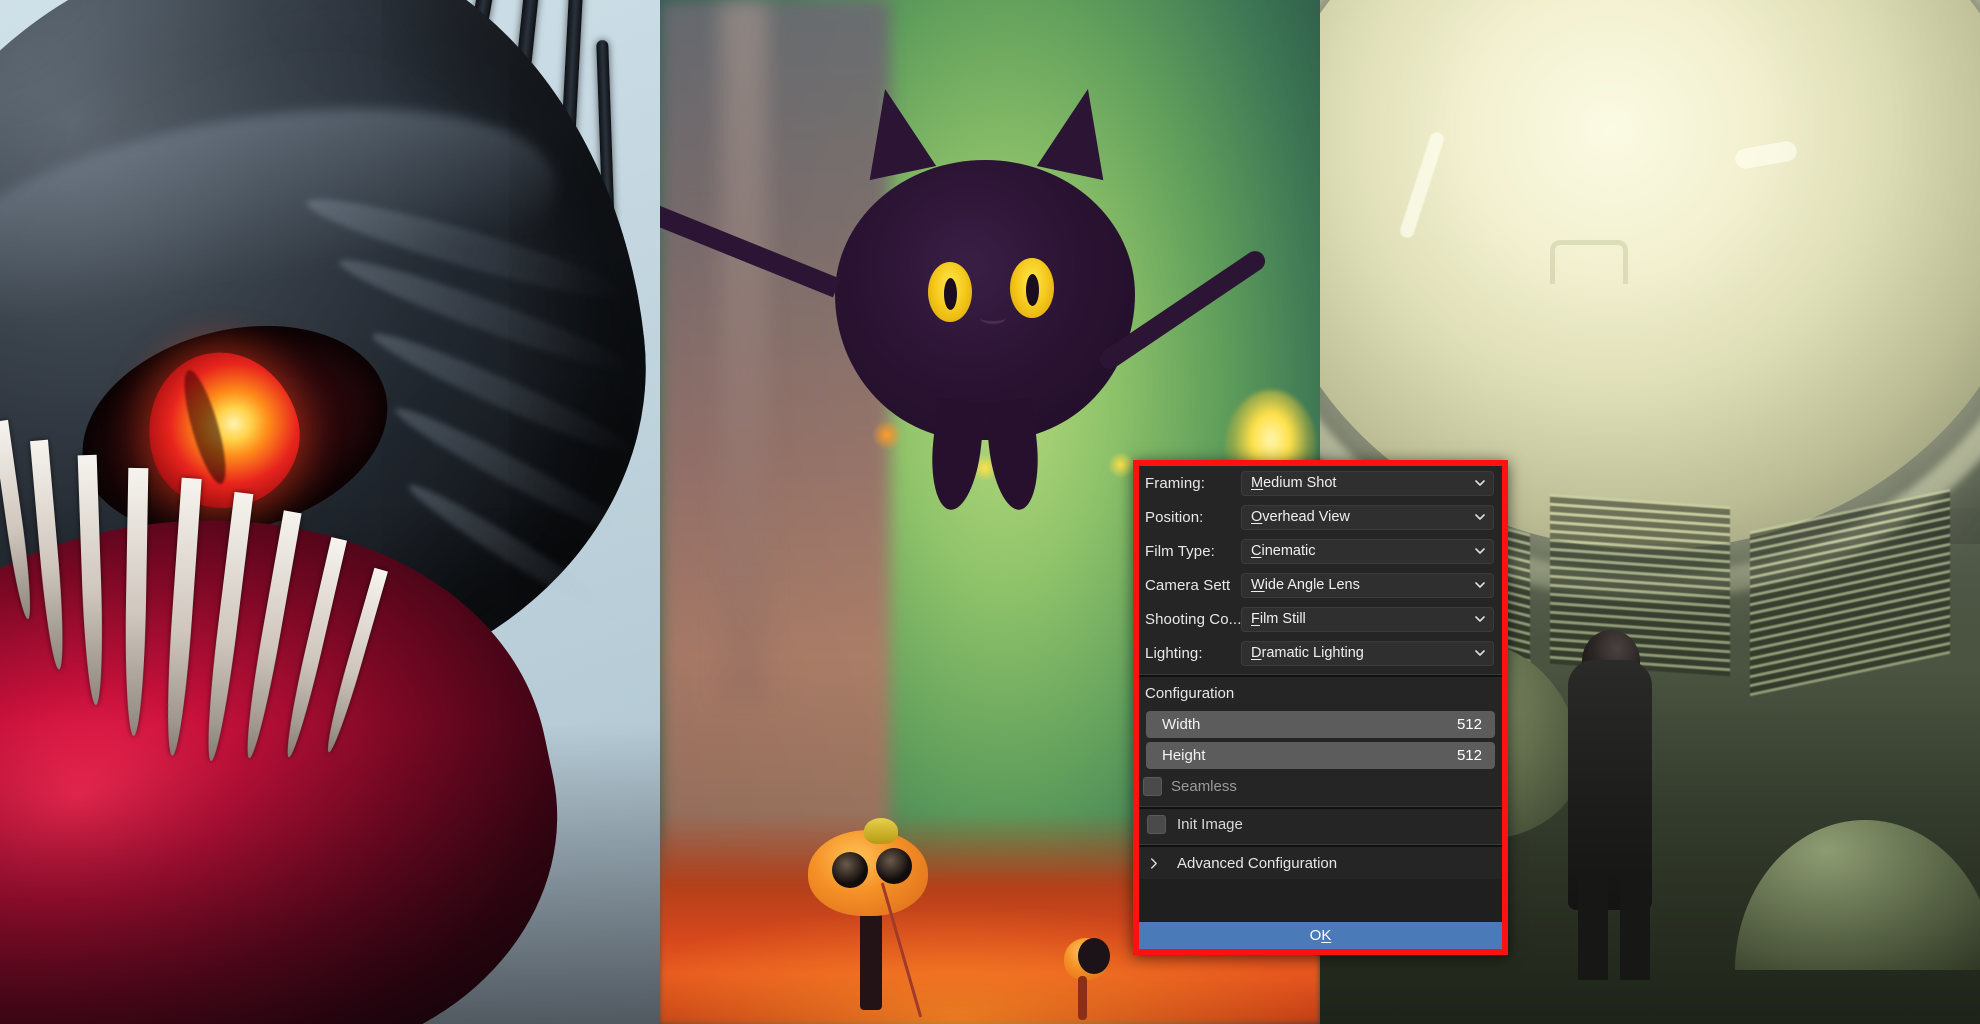 This screenshot has width=1980, height=1024. What do you see at coordinates (1326, 935) in the screenshot?
I see `ok-button-label-mnemonic: K` at bounding box center [1326, 935].